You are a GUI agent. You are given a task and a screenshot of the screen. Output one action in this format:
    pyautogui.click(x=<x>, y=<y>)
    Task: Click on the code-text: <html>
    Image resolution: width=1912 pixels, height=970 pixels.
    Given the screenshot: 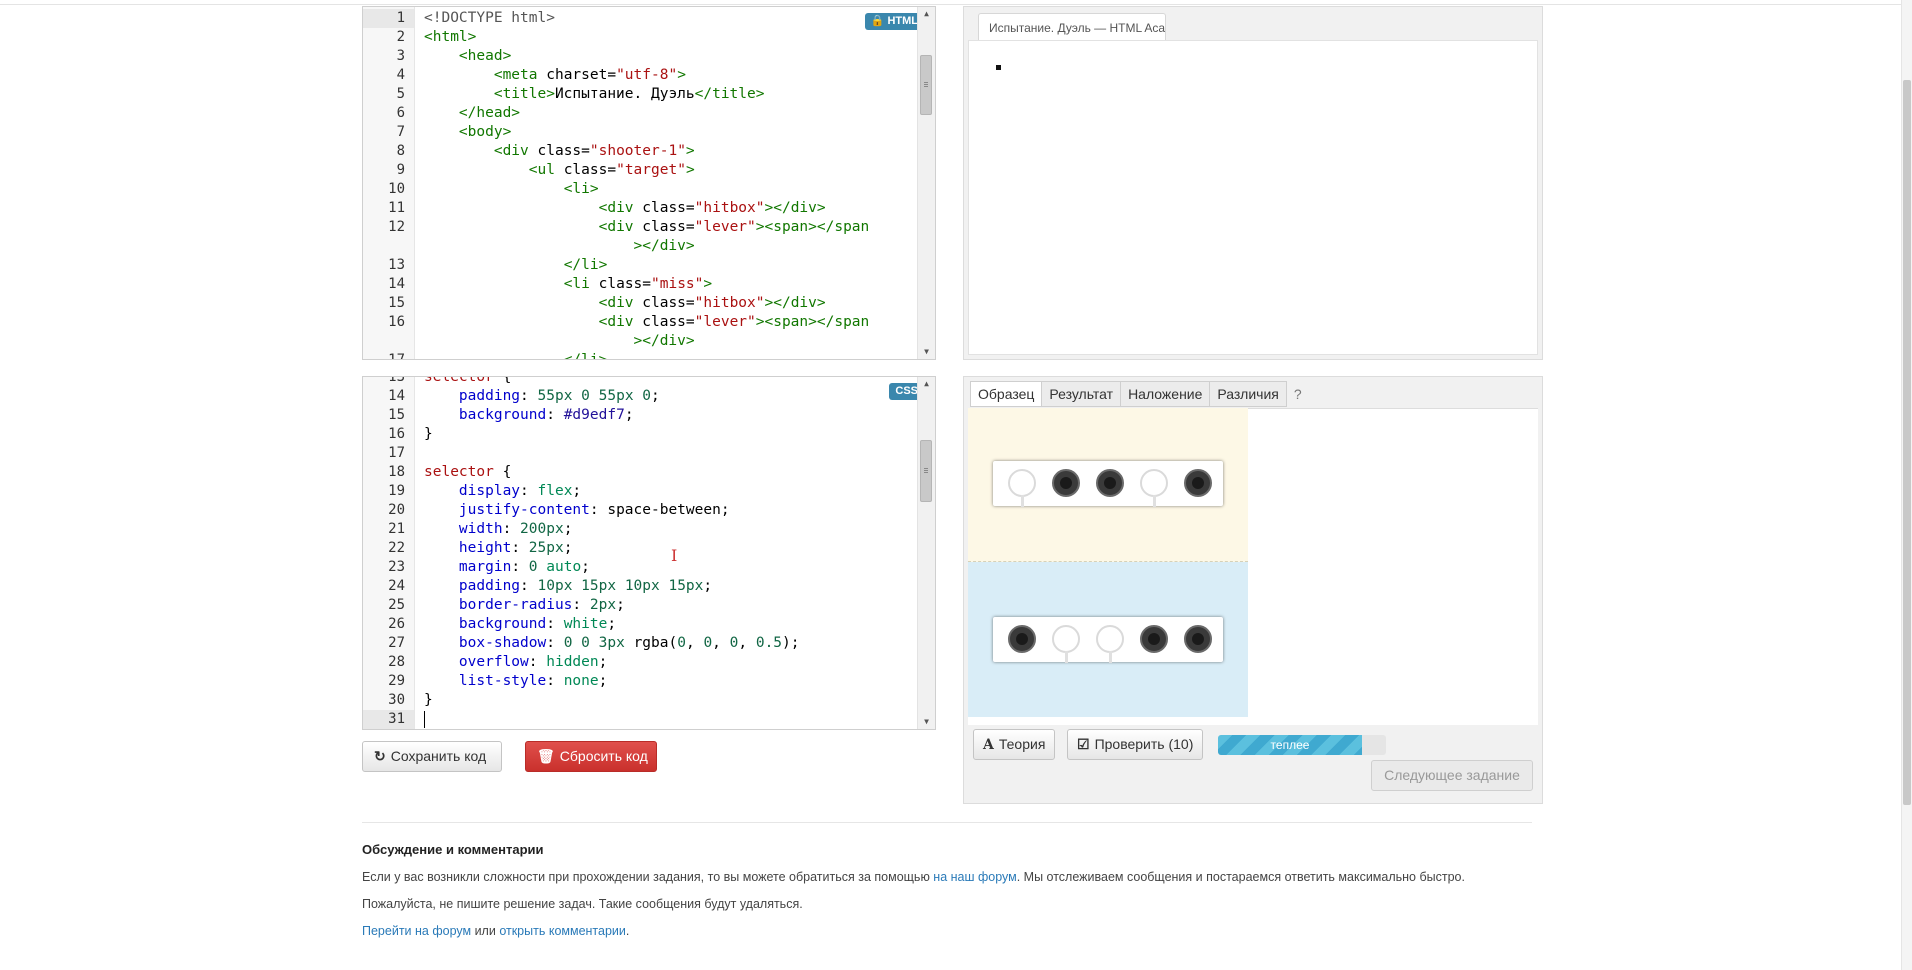 What is the action you would take?
    pyautogui.click(x=450, y=37)
    